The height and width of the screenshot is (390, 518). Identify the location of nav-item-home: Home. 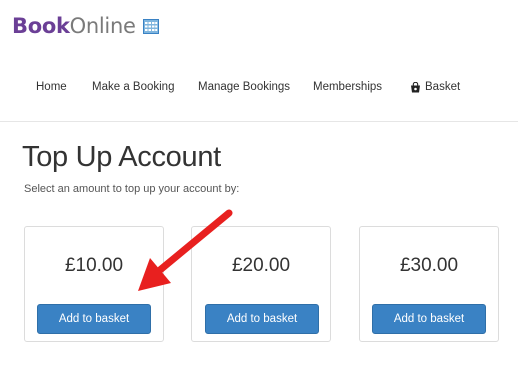
(51, 87).